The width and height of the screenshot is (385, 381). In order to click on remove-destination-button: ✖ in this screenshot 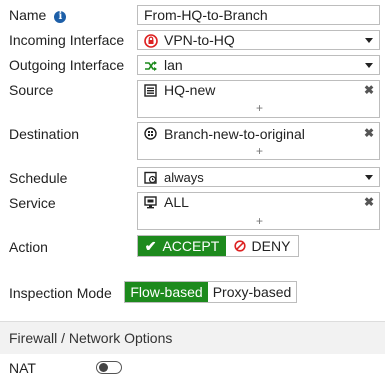, I will do `click(369, 133)`.